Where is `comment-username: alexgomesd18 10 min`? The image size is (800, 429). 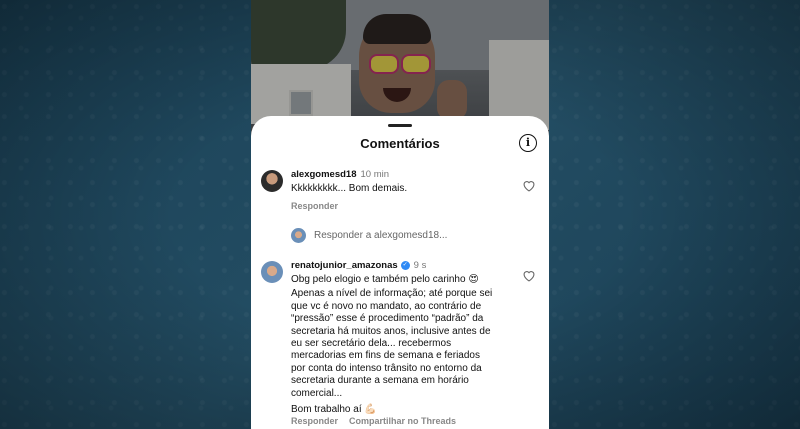 comment-username: alexgomesd18 10 min is located at coordinates (340, 174).